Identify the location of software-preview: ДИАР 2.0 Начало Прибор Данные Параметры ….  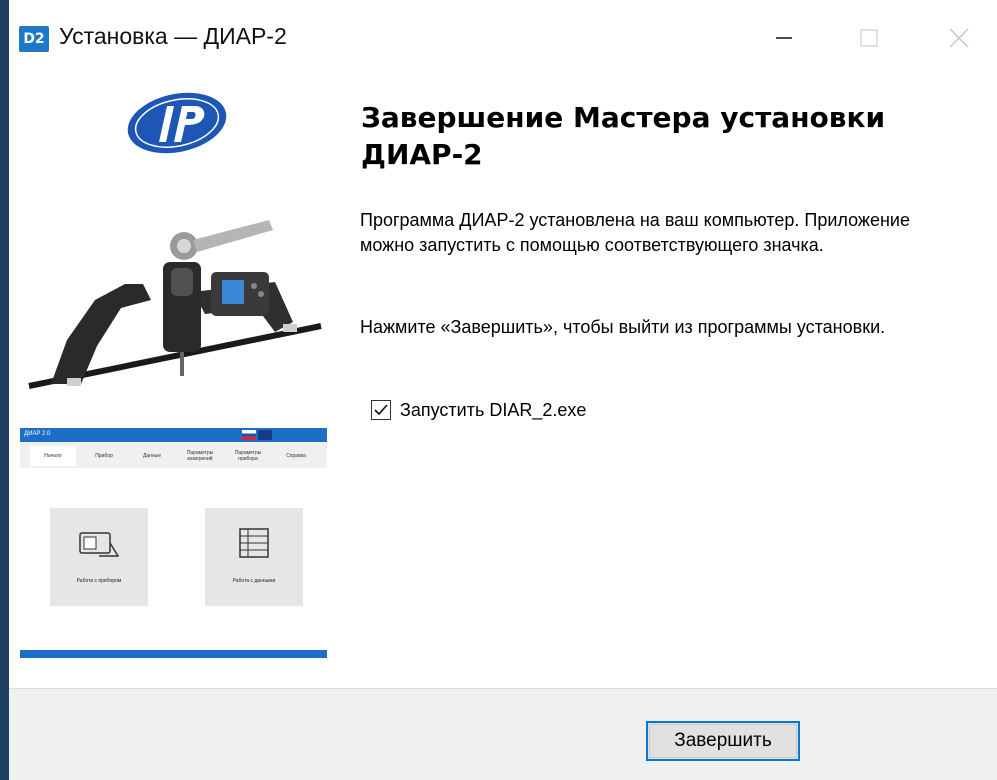
(174, 558).